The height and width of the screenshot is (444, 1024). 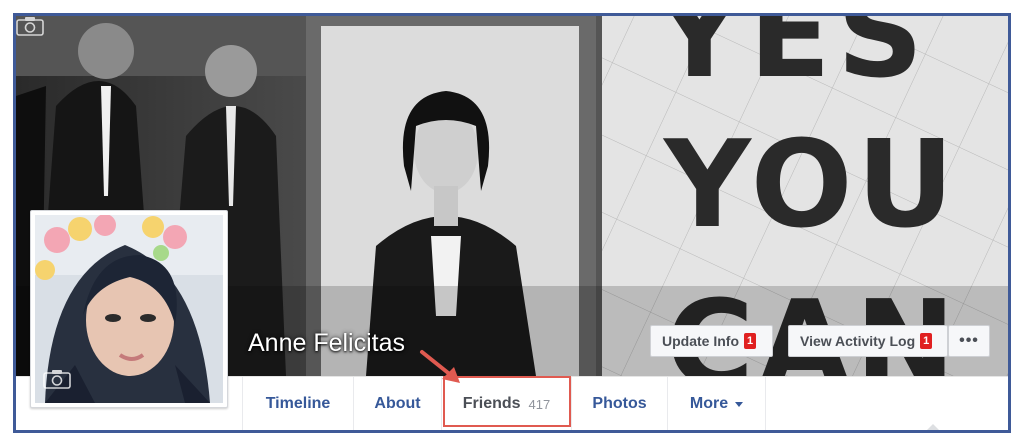 I want to click on tab-timeline: Timeline, so click(x=298, y=403).